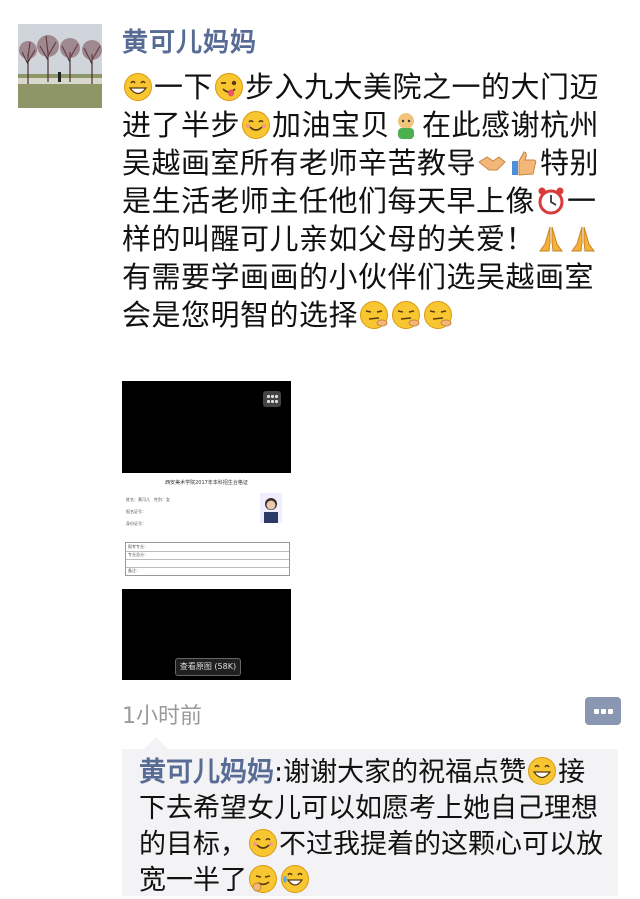 The width and height of the screenshot is (640, 899). I want to click on certificate-field: 身份证号：, so click(136, 523).